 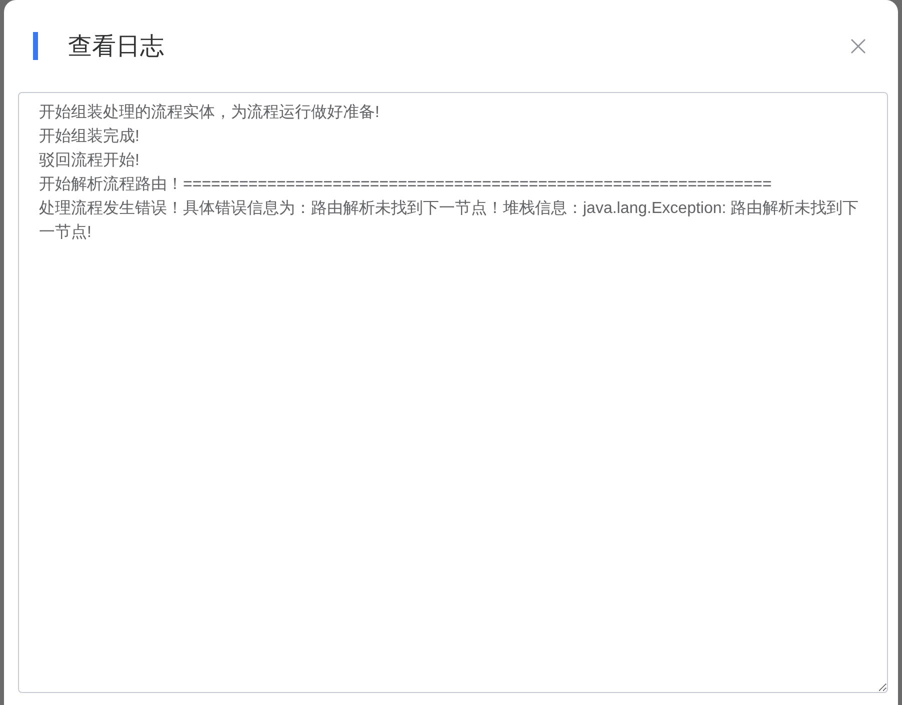 I want to click on title-accent-bar, so click(x=35, y=46).